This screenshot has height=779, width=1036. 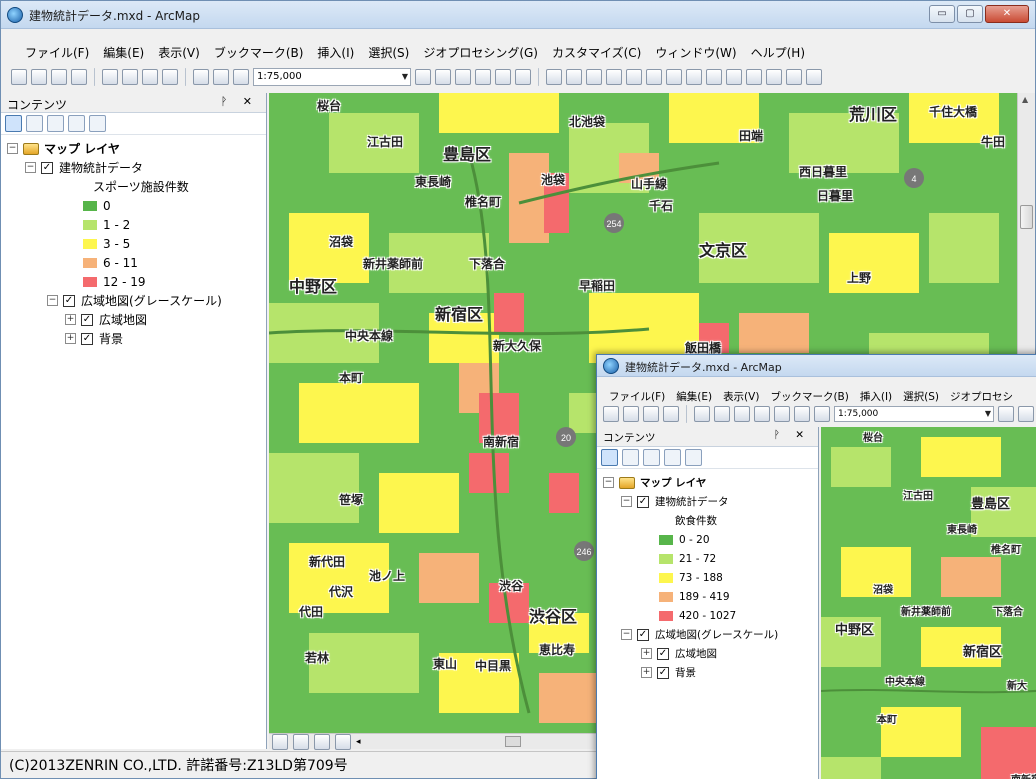 What do you see at coordinates (970, 14) in the screenshot?
I see `maximize-button: ▢` at bounding box center [970, 14].